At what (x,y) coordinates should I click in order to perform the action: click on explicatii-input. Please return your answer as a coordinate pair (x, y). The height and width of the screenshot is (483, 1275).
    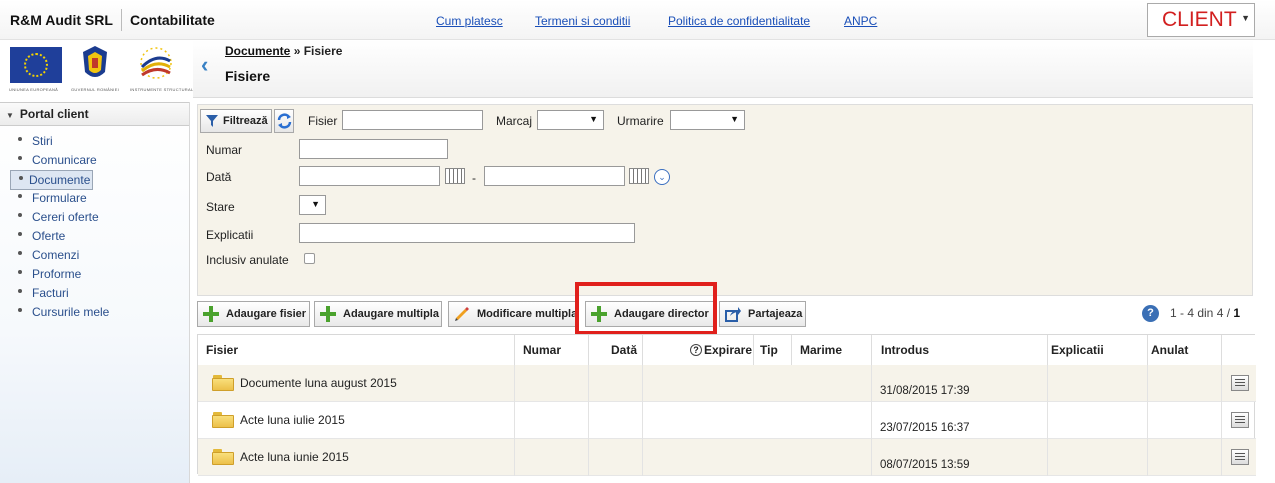
    Looking at the image, I should click on (467, 233).